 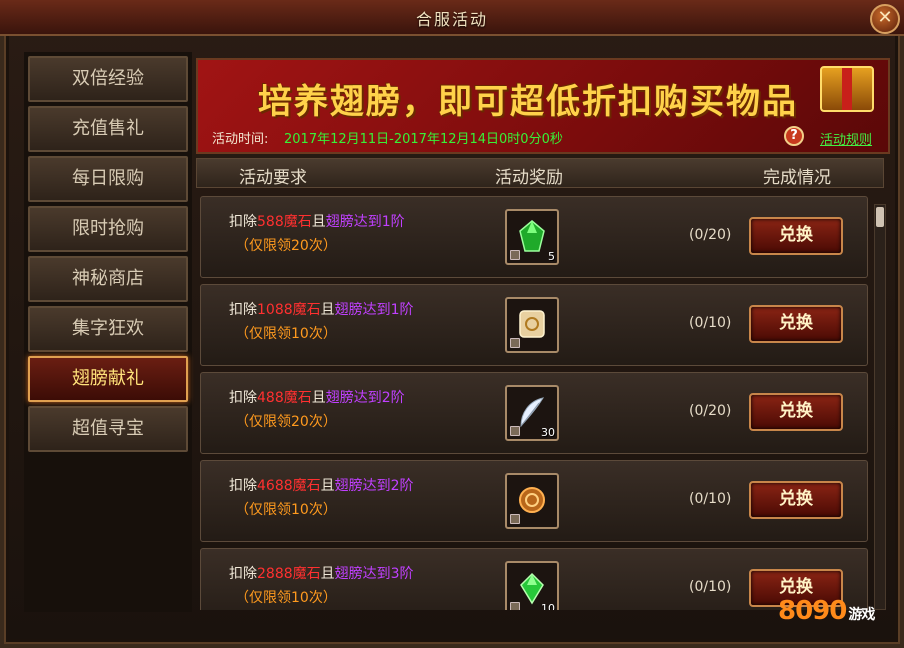 I want to click on title-bar: 合服活动 ✕, so click(x=452, y=18).